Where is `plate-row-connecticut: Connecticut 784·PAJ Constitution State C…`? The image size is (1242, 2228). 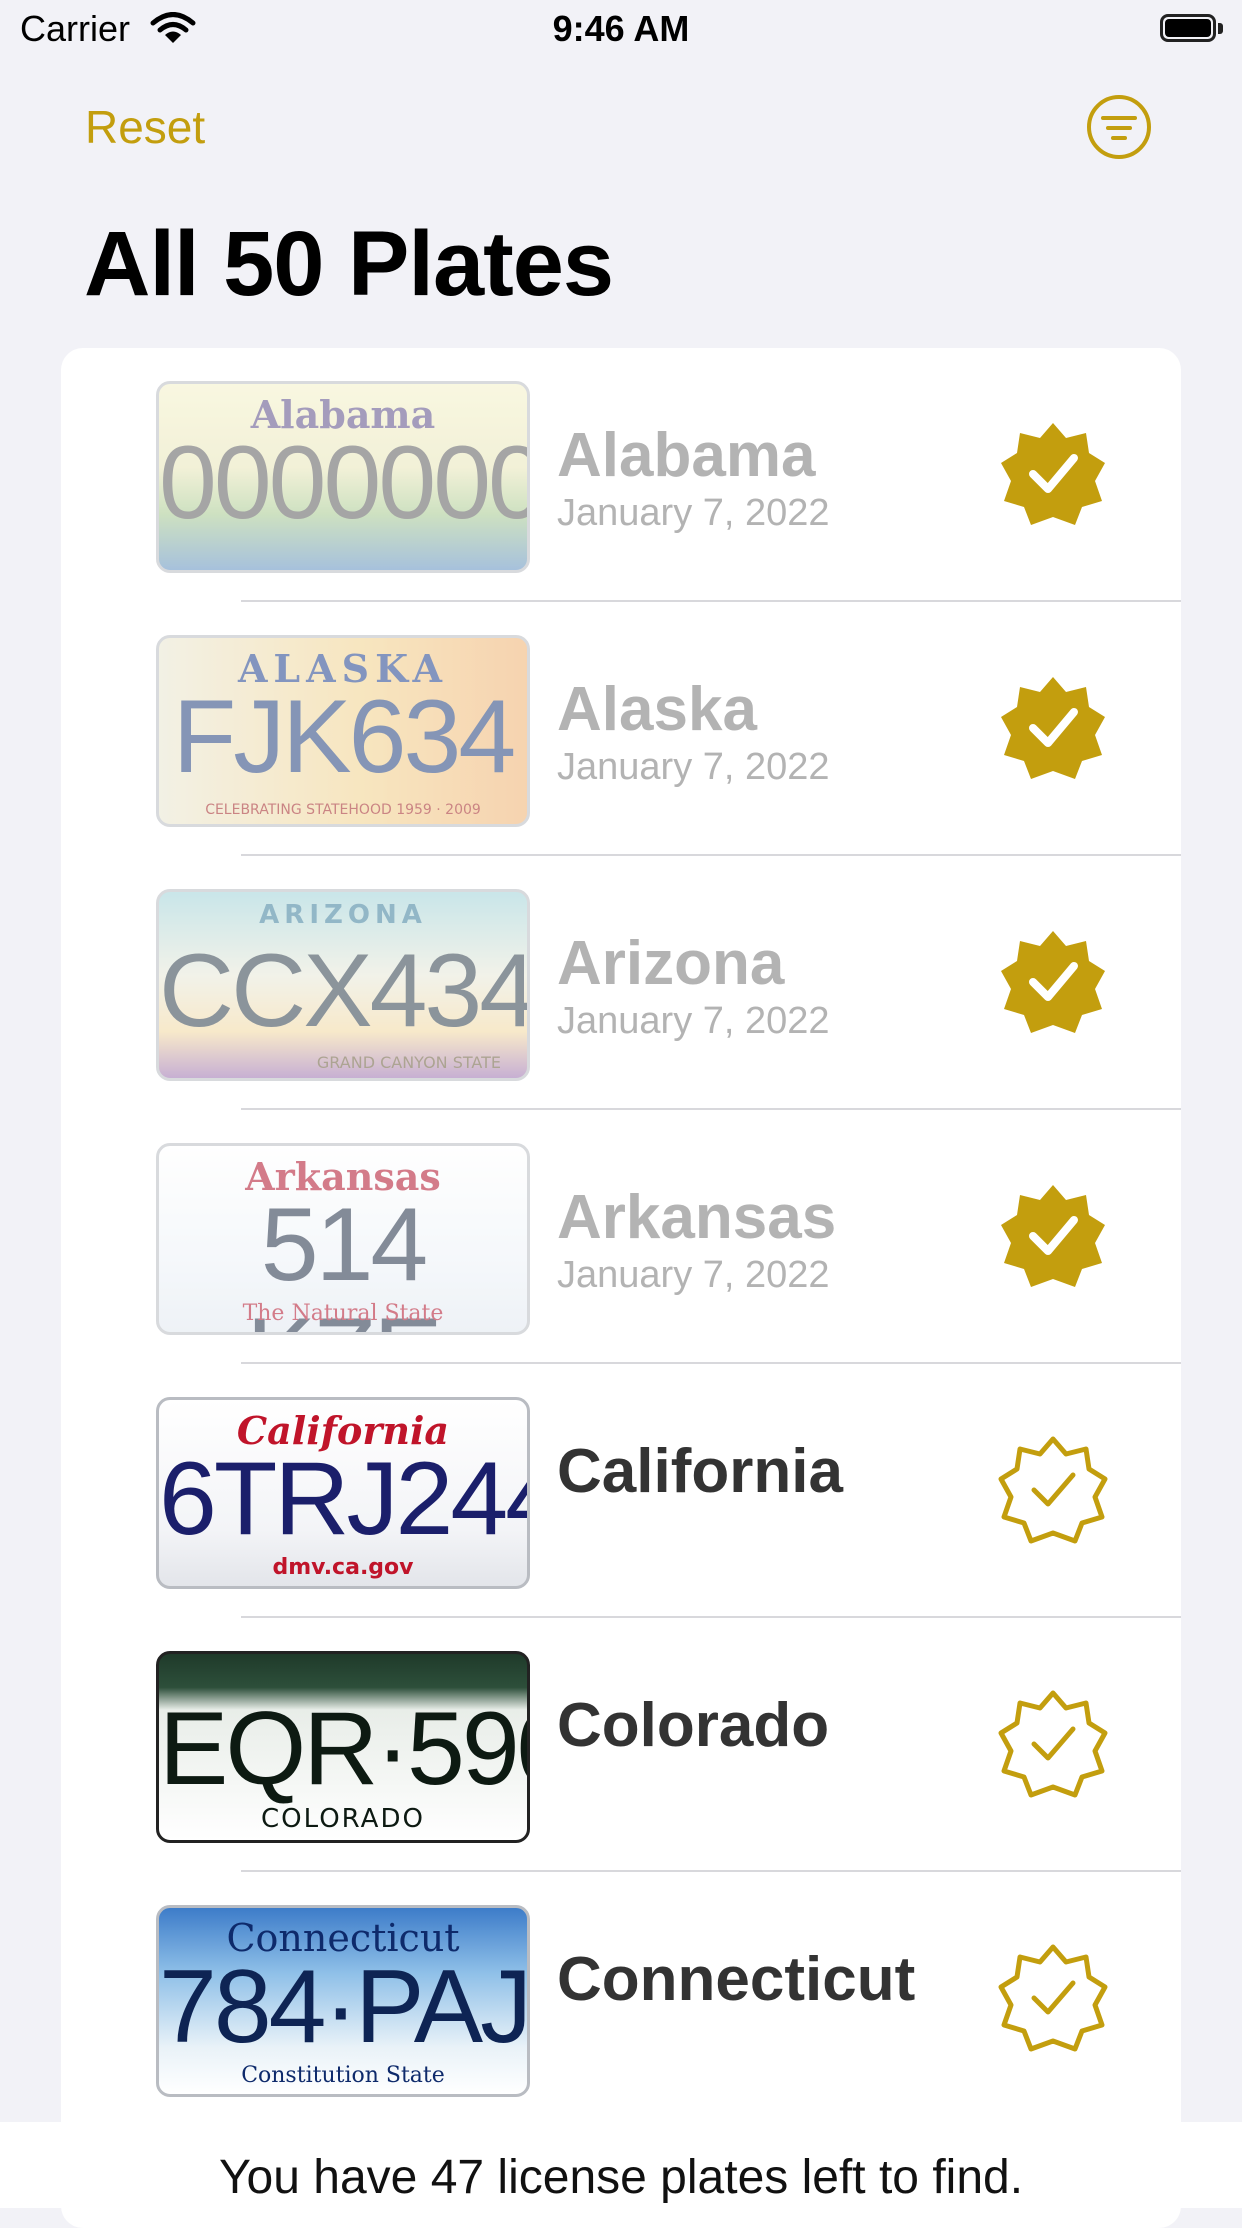 plate-row-connecticut: Connecticut 784·PAJ Constitution State C… is located at coordinates (621, 1999).